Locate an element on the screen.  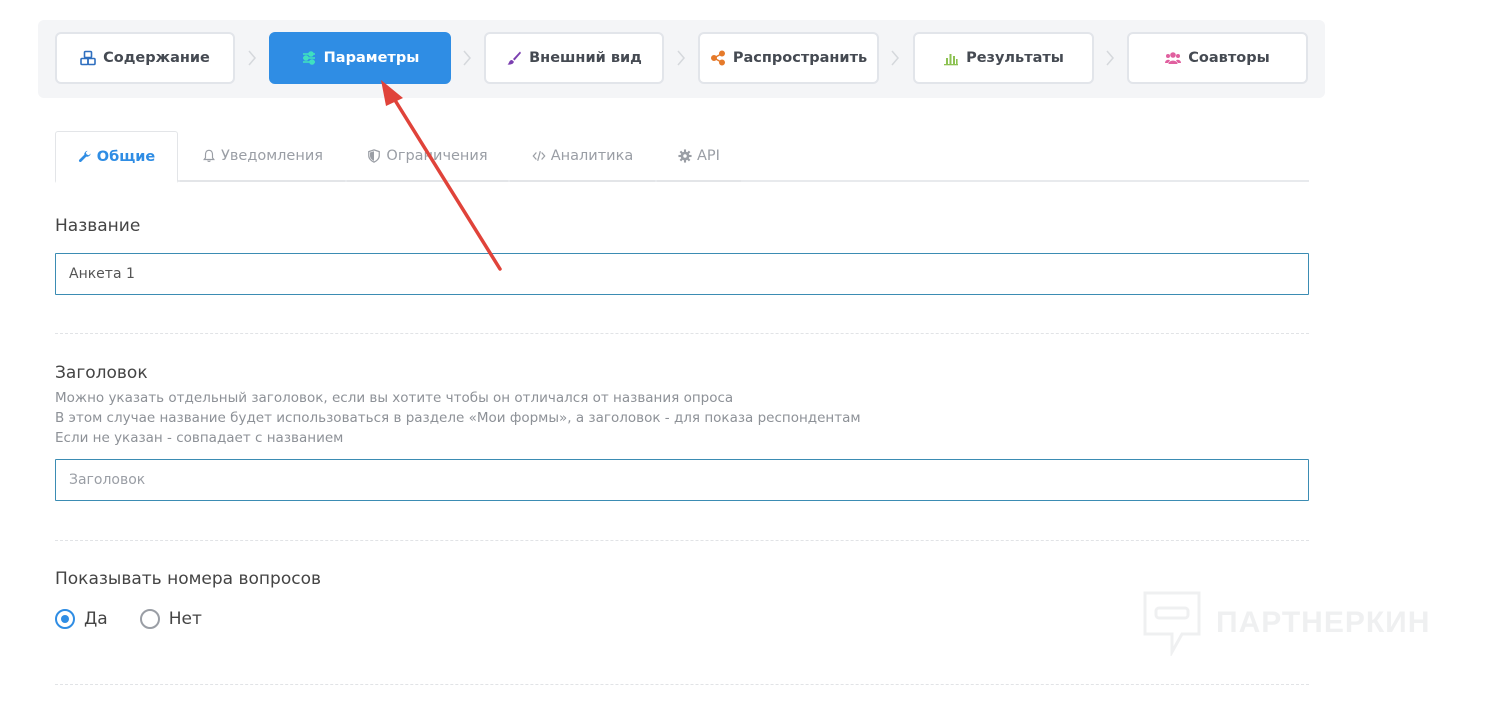
show-numbers-radio-group: Да Нет is located at coordinates (144, 619).